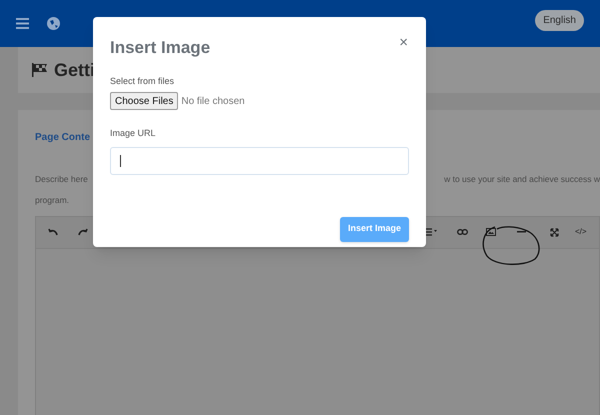 This screenshot has width=600, height=415. What do you see at coordinates (40, 70) in the screenshot?
I see `flag-icon` at bounding box center [40, 70].